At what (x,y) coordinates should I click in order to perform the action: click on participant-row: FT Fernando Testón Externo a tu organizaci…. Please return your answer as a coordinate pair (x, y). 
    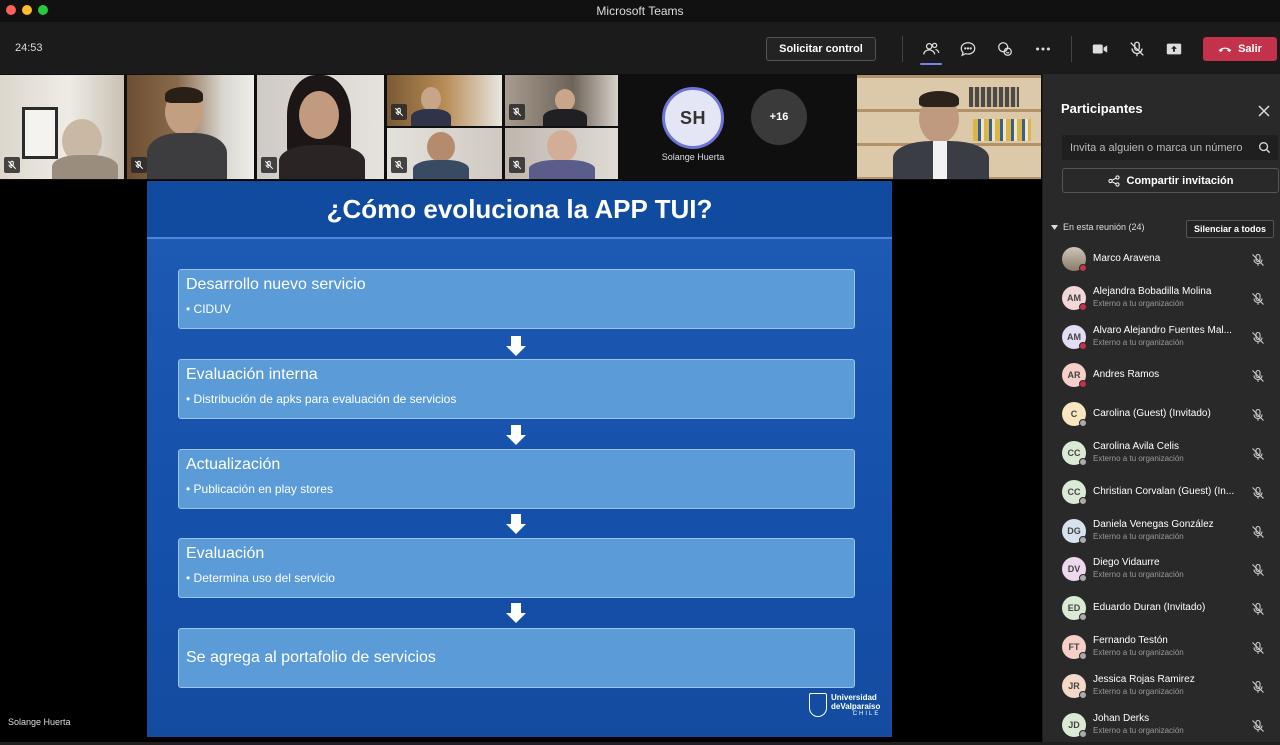
    Looking at the image, I should click on (1161, 648).